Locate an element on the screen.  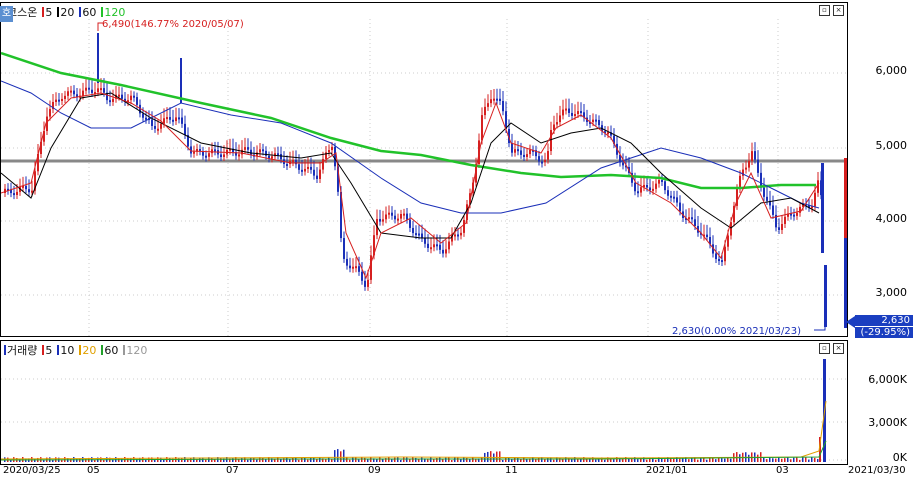
y-tick: 4,000 is located at coordinates (891, 218).